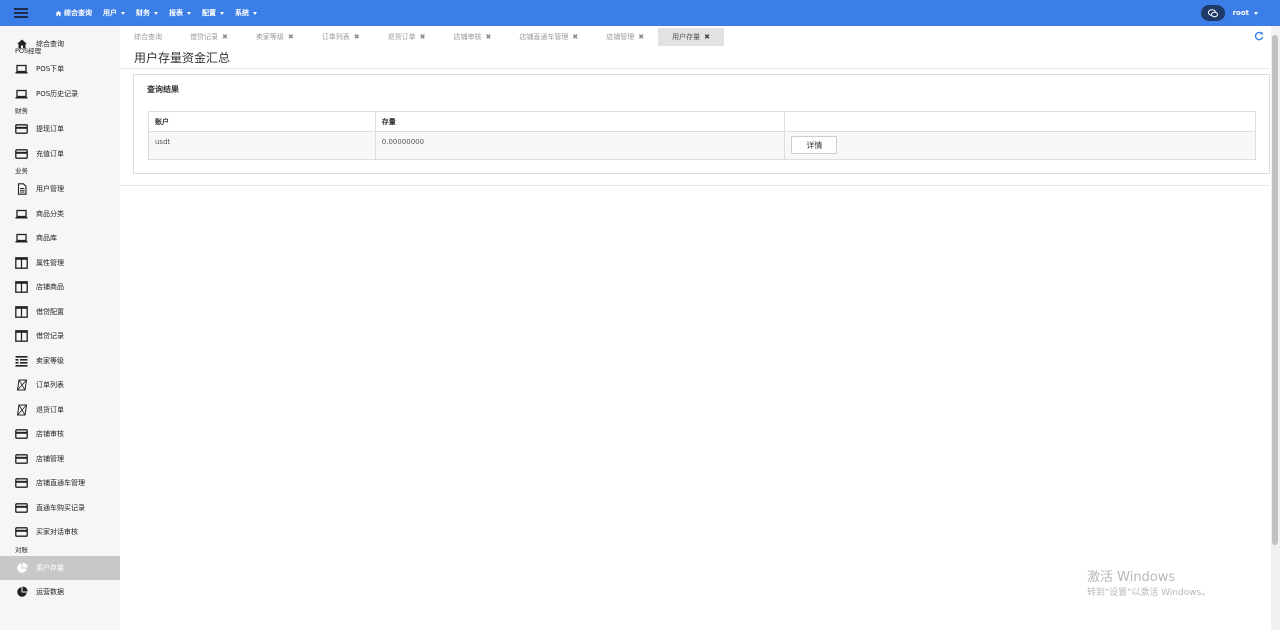  I want to click on activation-watermark-text: 转到"设置"以激活 Windows。, so click(1149, 593).